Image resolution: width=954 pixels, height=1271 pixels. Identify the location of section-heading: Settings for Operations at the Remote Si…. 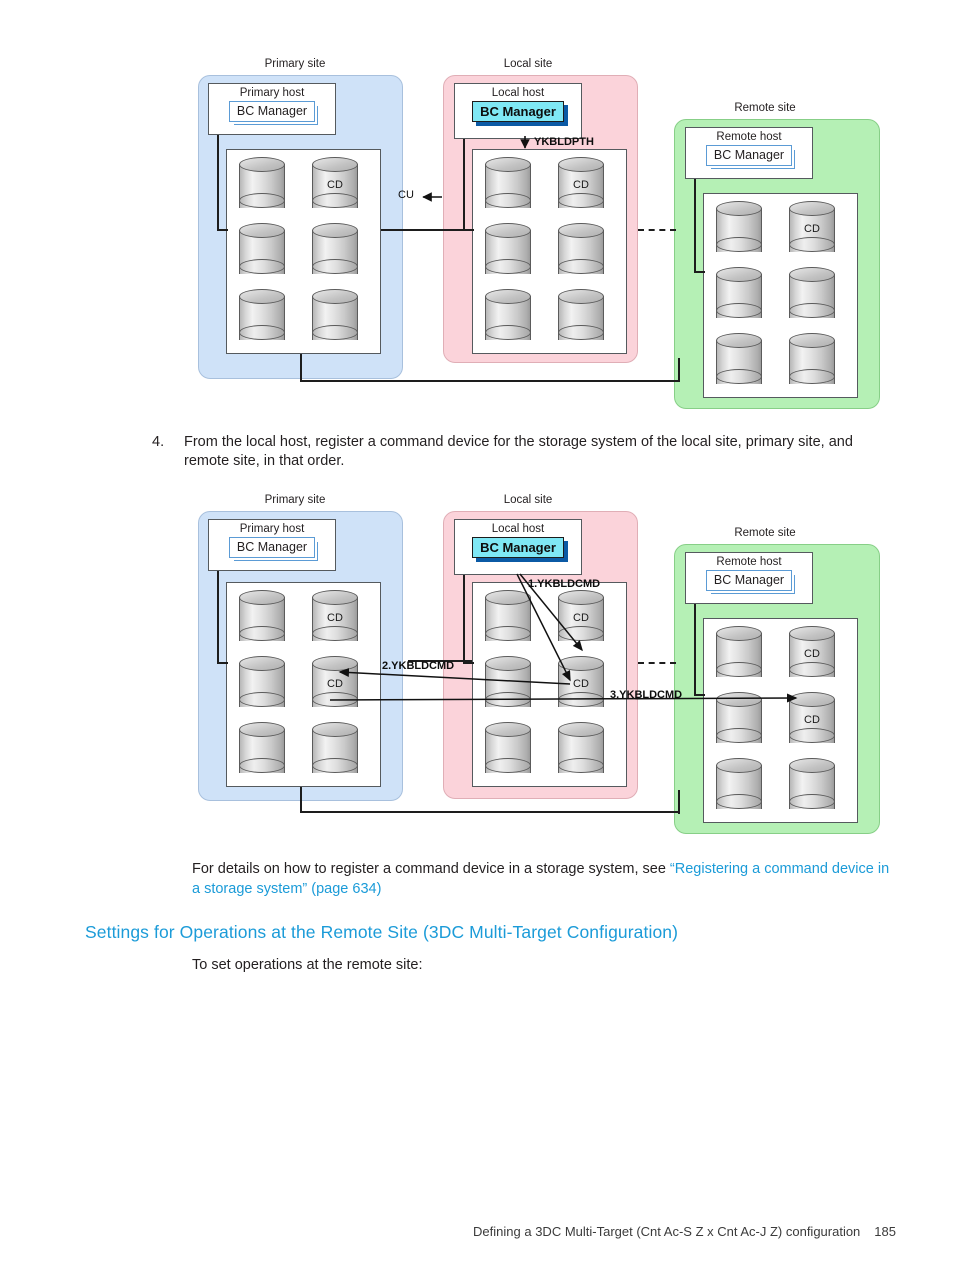
(382, 932).